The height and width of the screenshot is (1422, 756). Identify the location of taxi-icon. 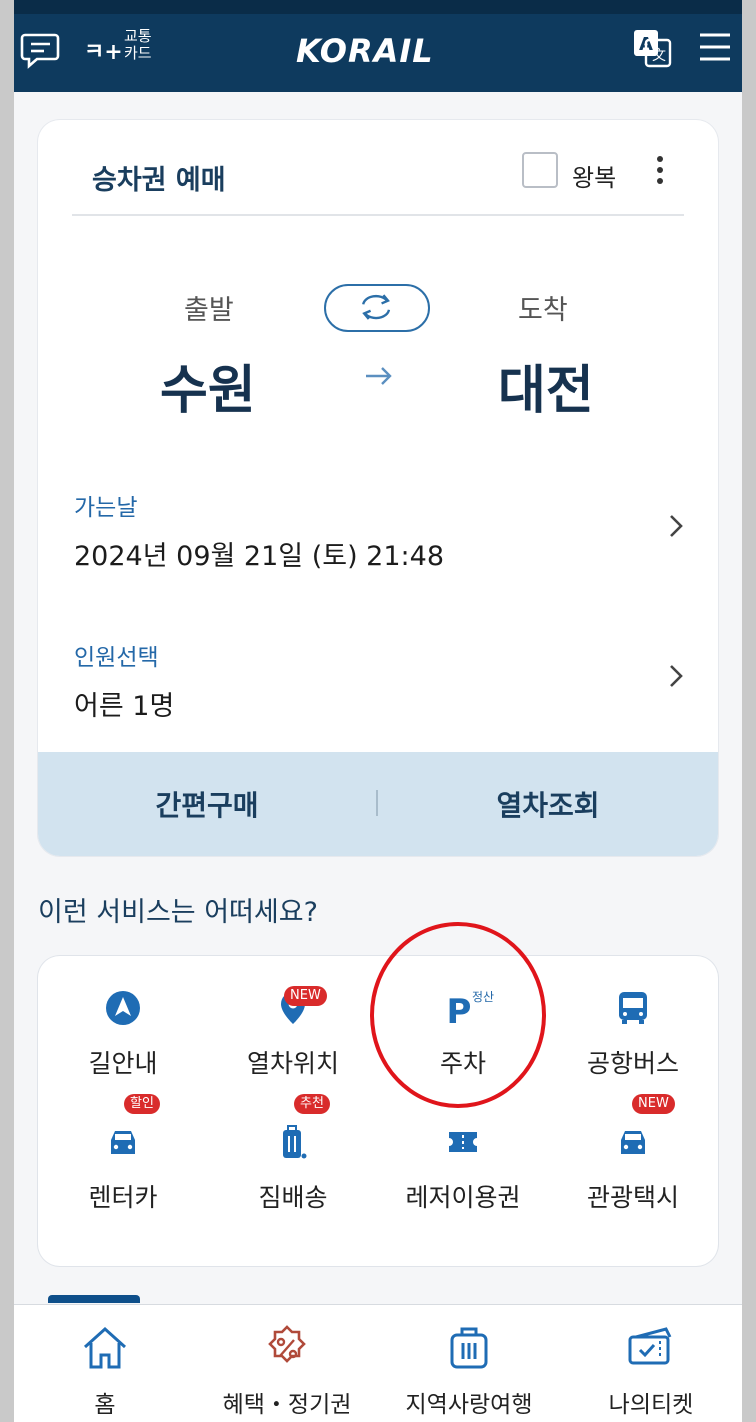
(633, 1142).